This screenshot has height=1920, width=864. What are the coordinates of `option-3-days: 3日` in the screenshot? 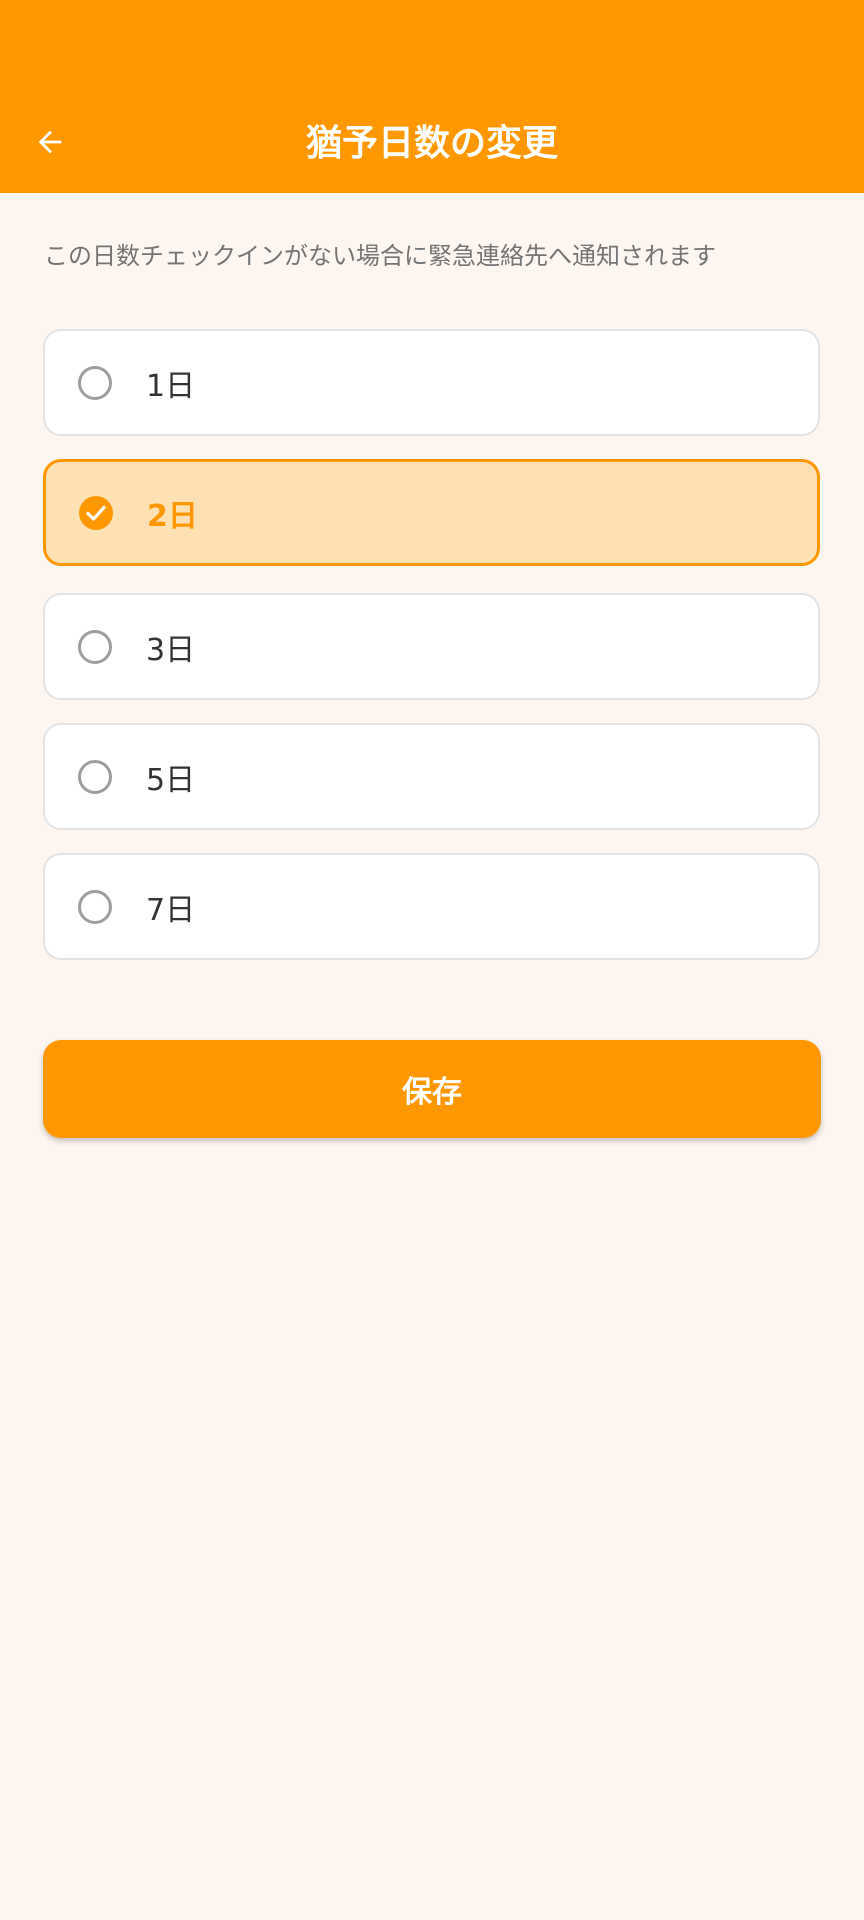 It's located at (431, 646).